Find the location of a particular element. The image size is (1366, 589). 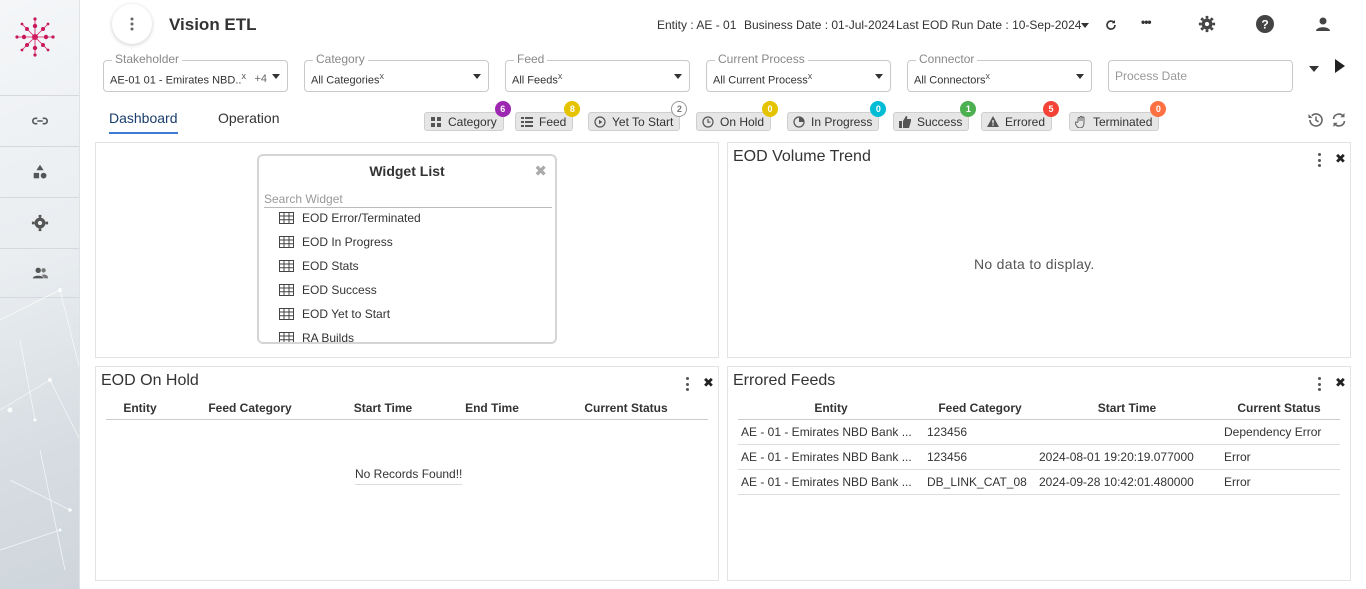

user-profile-button is located at coordinates (1323, 24).